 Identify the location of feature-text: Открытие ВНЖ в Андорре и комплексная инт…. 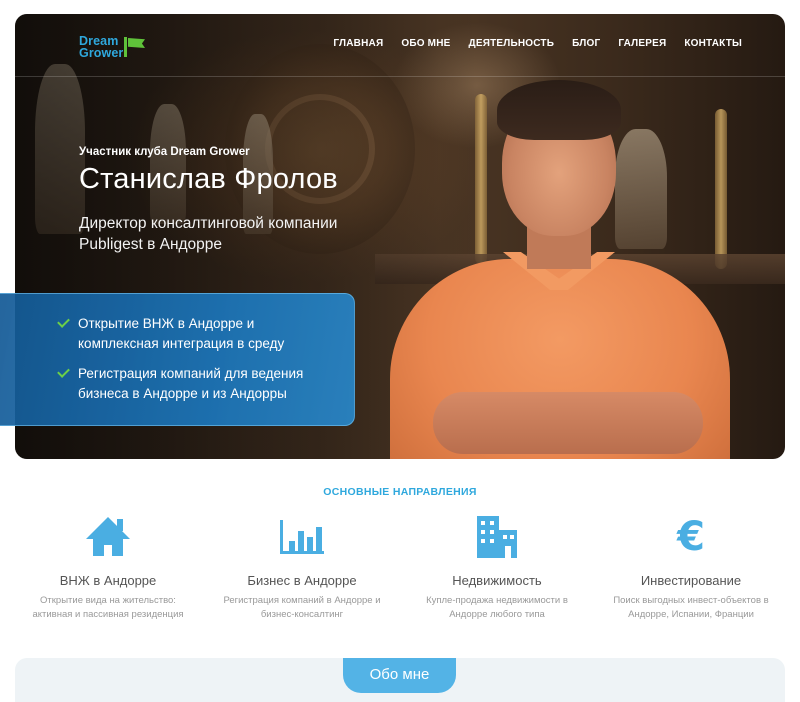
(181, 333).